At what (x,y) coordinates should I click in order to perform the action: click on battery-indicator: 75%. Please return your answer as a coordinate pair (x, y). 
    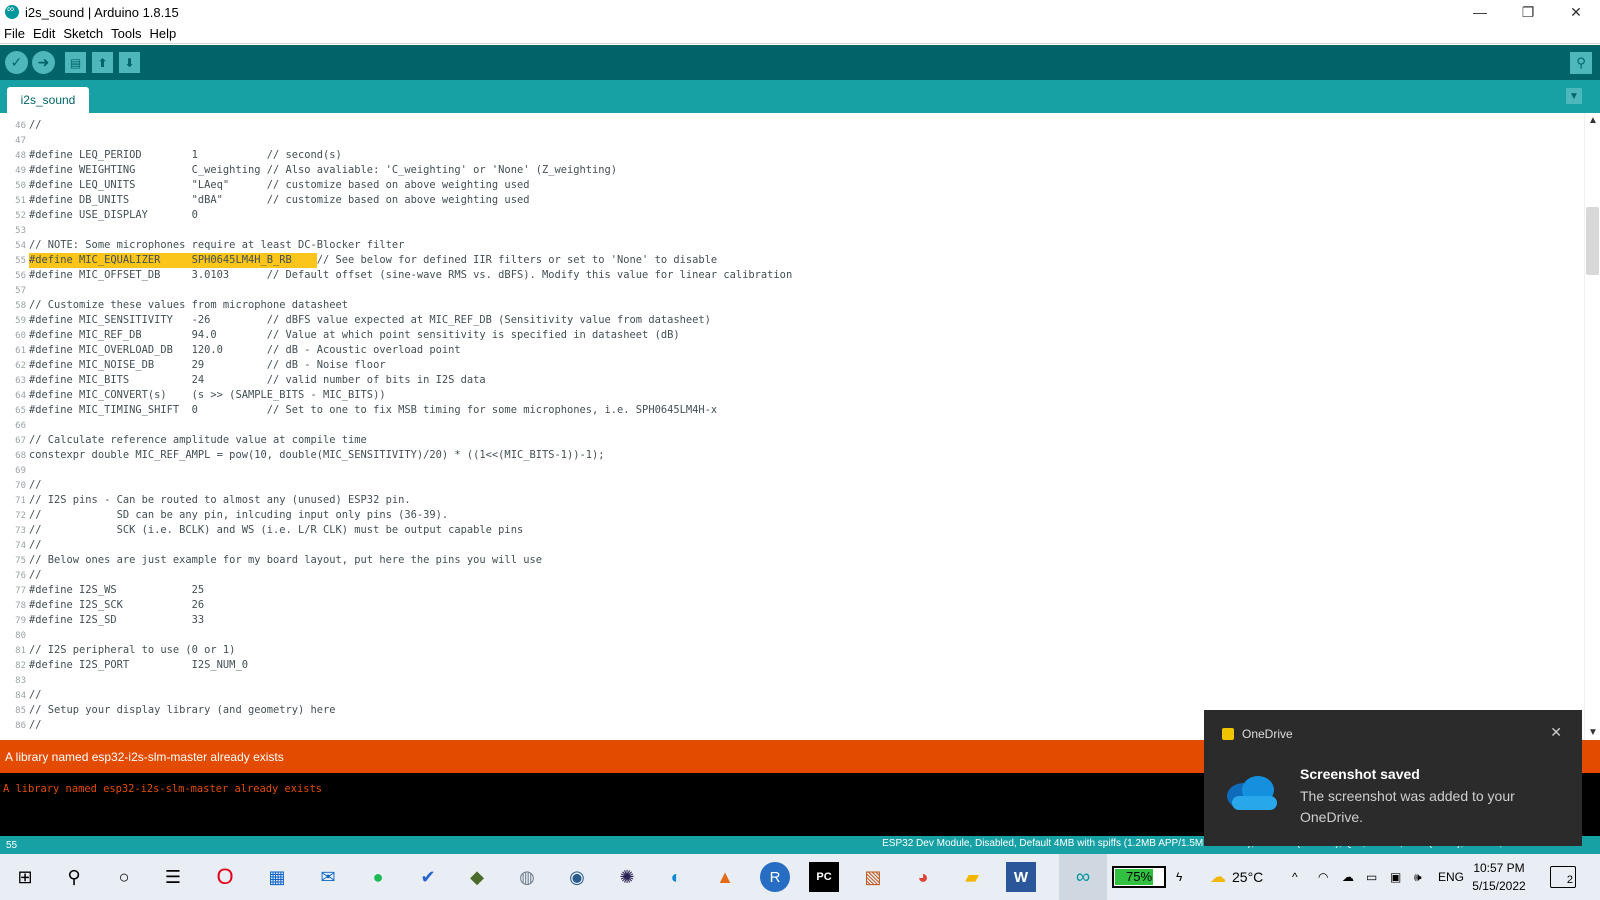
    Looking at the image, I should click on (1139, 877).